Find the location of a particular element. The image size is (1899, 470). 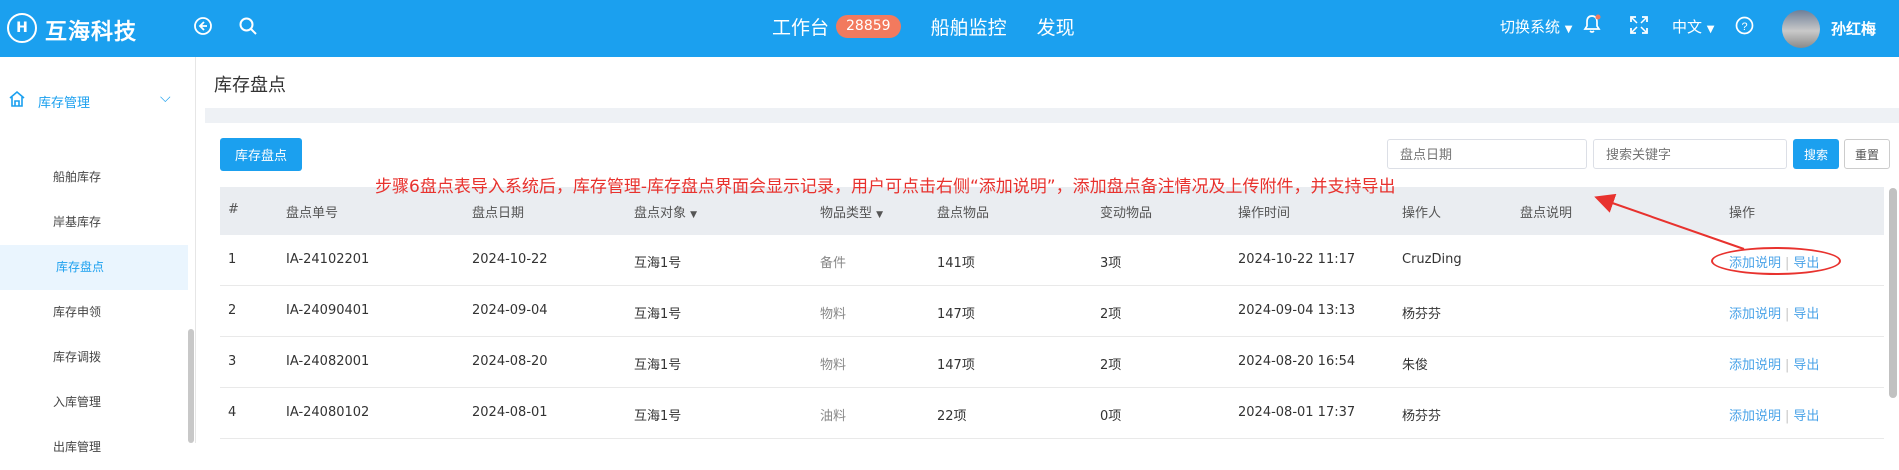

cell-date: 2024-10-22 is located at coordinates (510, 259).